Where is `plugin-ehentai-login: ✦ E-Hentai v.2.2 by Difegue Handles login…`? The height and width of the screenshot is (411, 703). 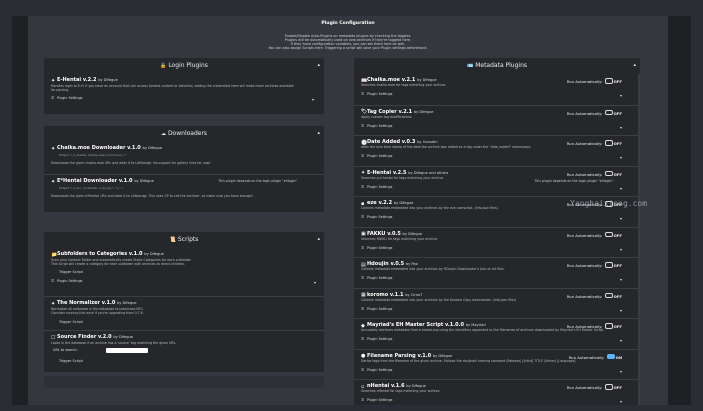 plugin-ehentai-login: ✦ E-Hentai v.2.2 by Difegue Handles login… is located at coordinates (184, 93).